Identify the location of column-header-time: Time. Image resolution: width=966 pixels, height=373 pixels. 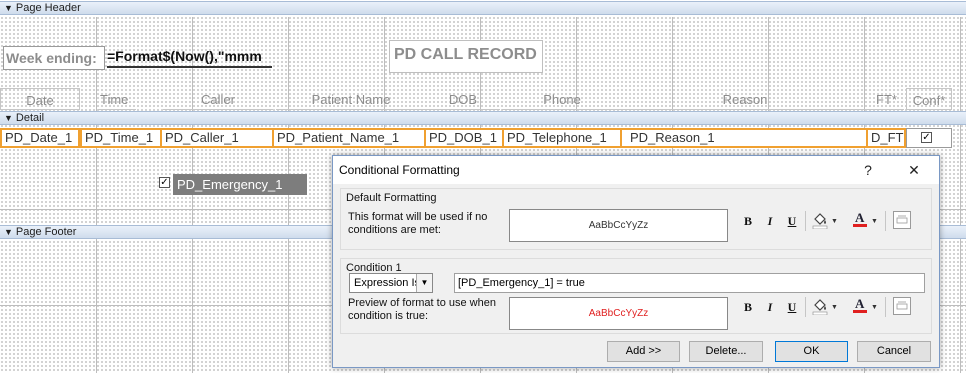
(117, 99).